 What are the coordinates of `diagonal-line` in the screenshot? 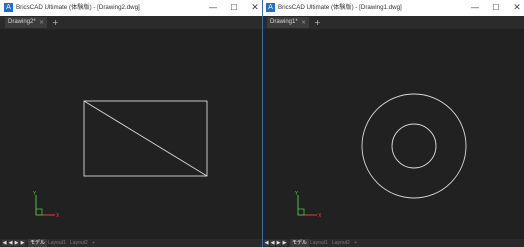 It's located at (145, 138).